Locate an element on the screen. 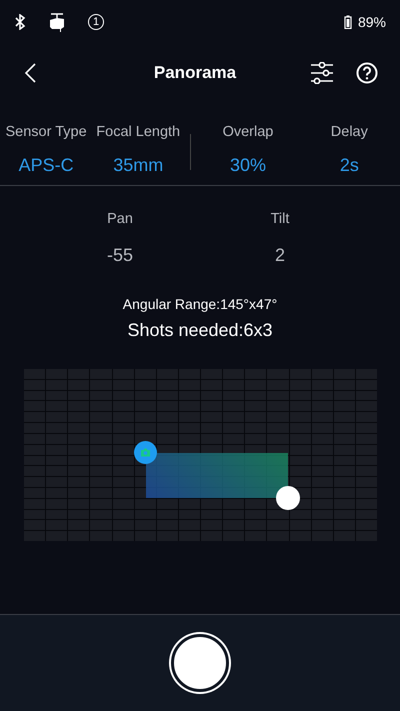 The width and height of the screenshot is (400, 711). axis-label: Tilt is located at coordinates (280, 219).